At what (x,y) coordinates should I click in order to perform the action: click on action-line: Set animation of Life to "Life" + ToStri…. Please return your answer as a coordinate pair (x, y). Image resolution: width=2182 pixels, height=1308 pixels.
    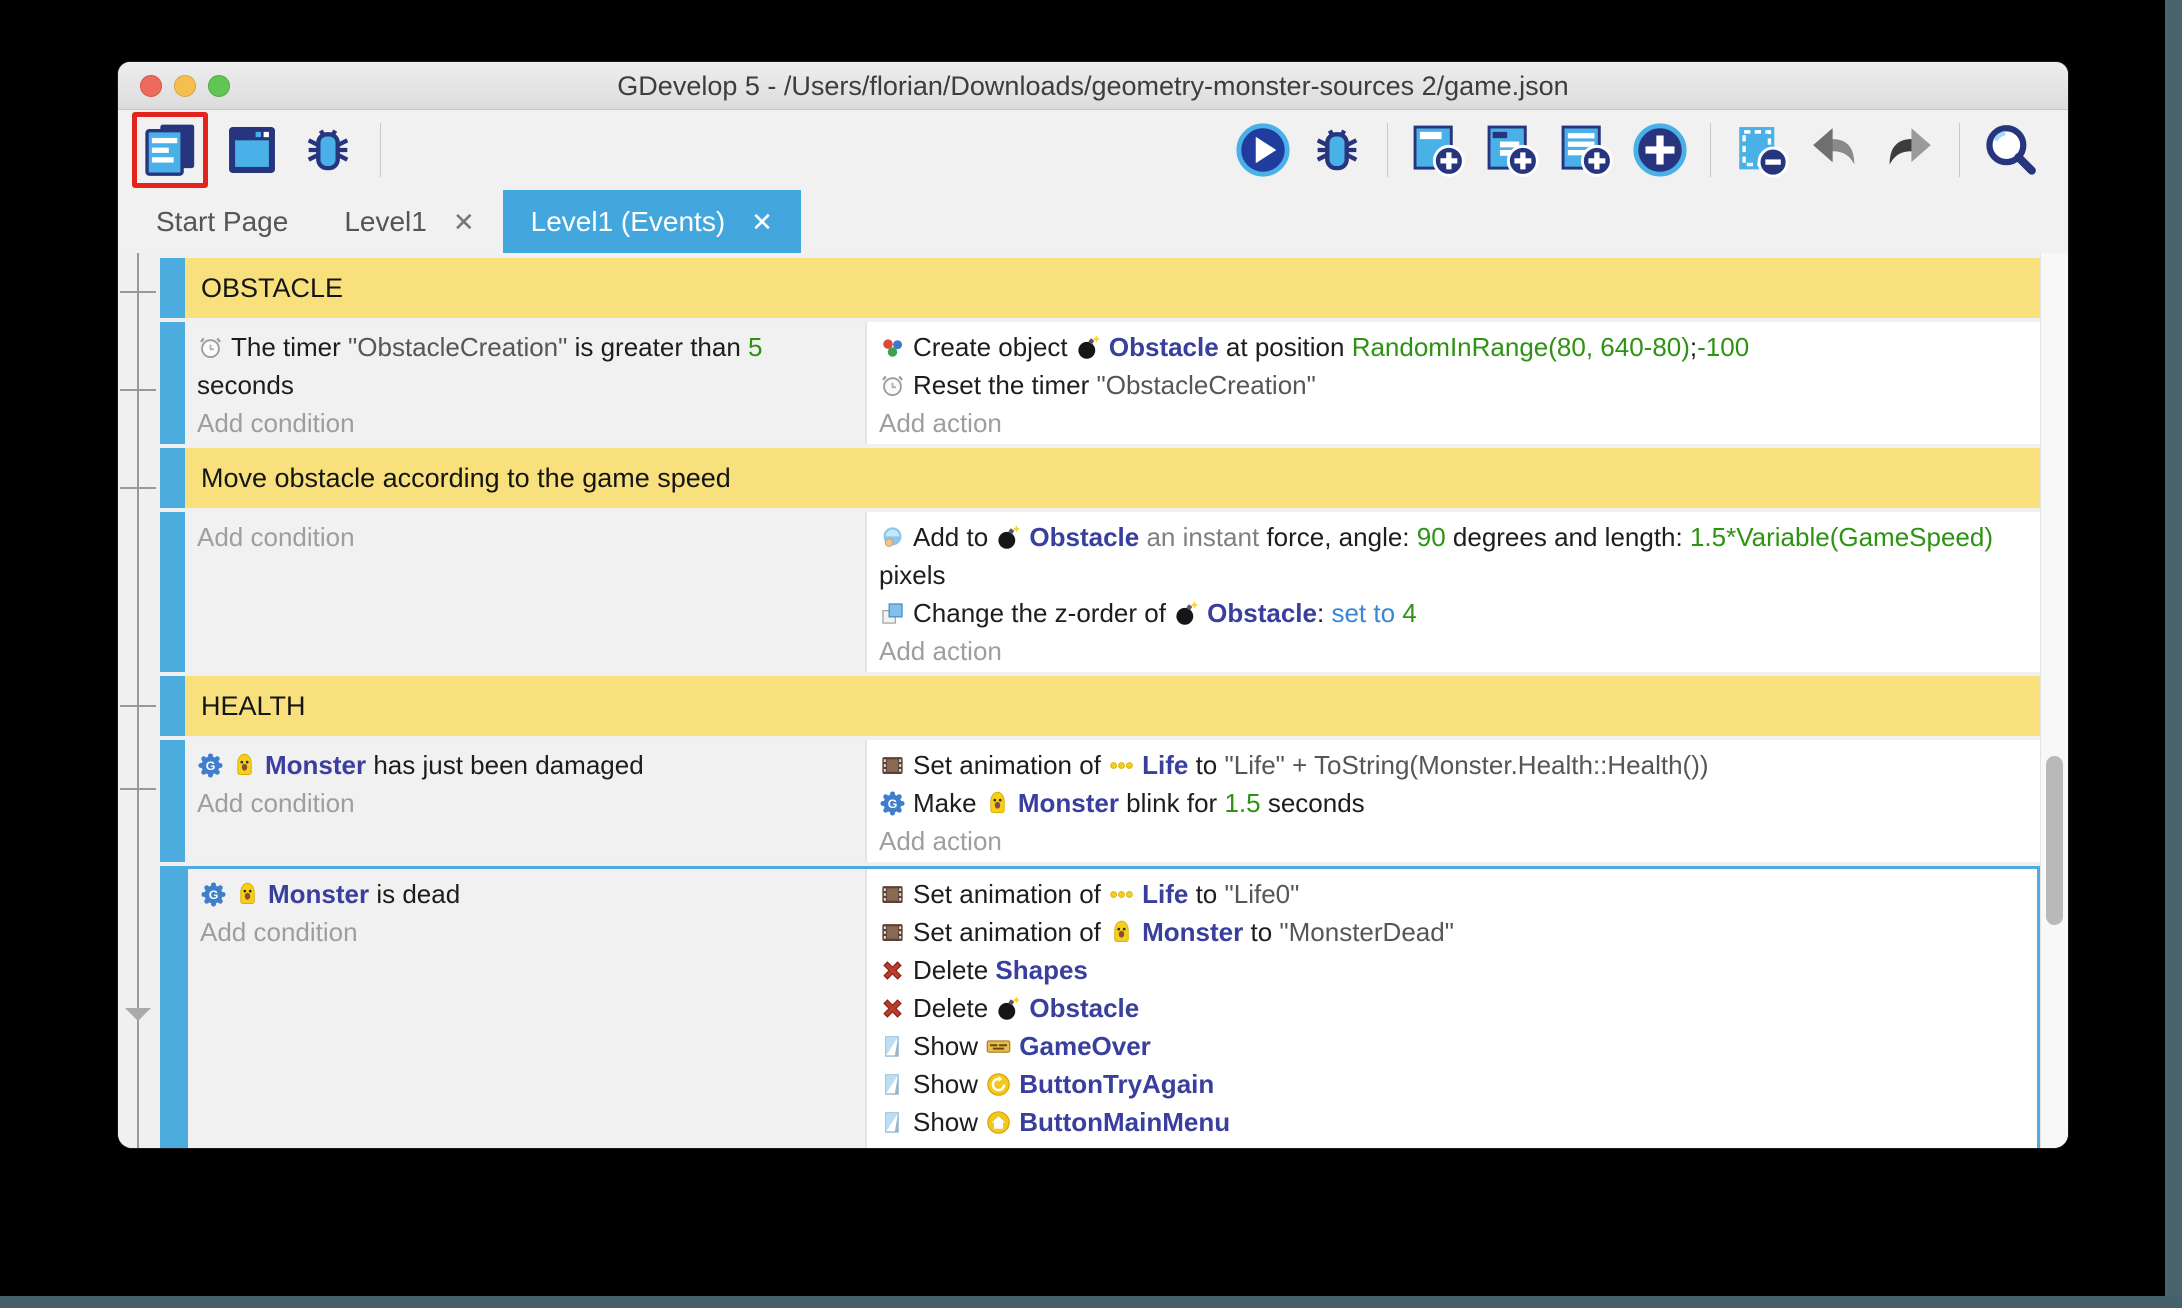
    Looking at the image, I should click on (1452, 765).